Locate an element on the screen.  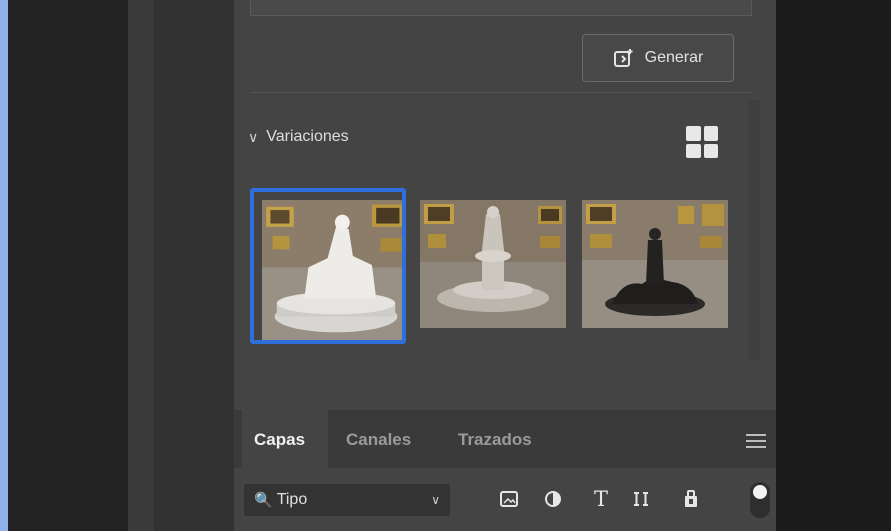
variations-title: Variaciones is located at coordinates (307, 136).